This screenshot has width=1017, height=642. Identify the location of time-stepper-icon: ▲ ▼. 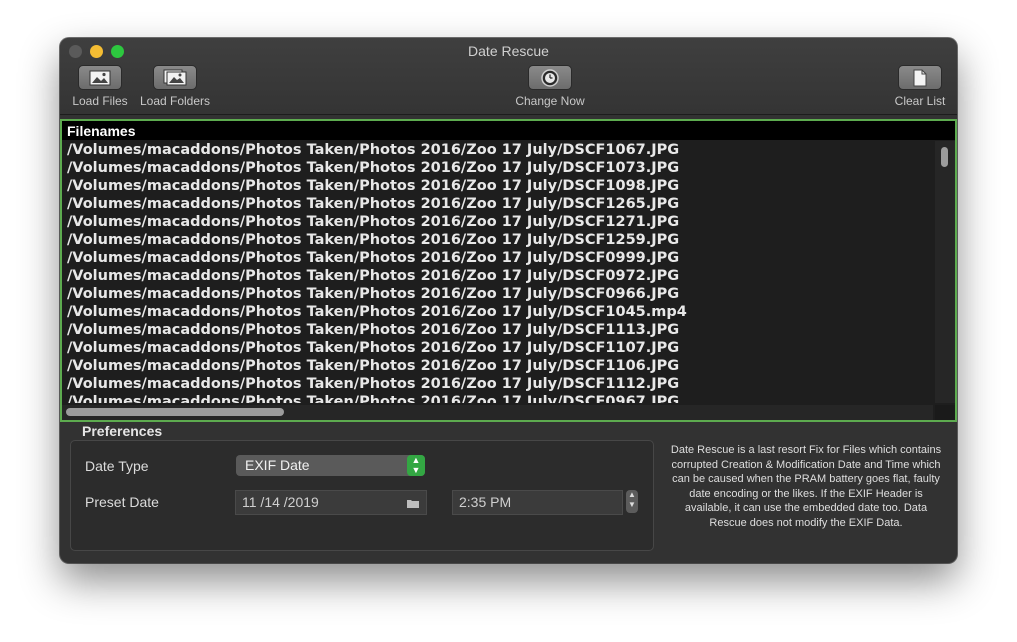
(632, 501).